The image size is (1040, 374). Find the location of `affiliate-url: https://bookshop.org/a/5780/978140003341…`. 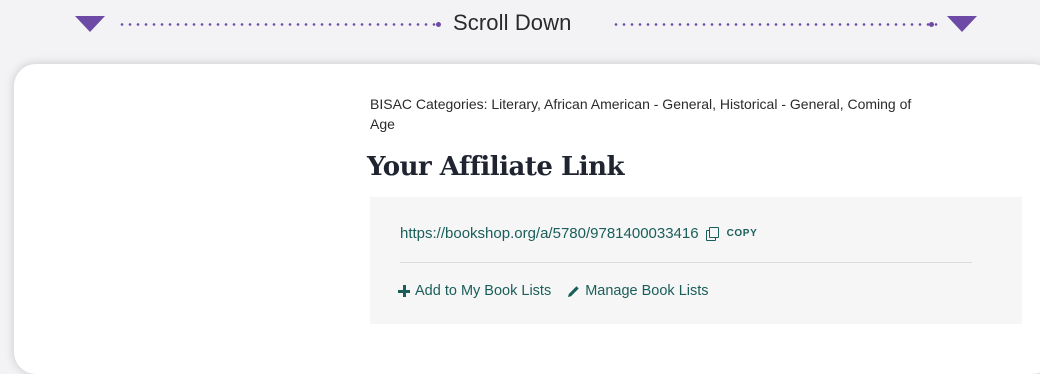

affiliate-url: https://bookshop.org/a/5780/978140003341… is located at coordinates (549, 233).